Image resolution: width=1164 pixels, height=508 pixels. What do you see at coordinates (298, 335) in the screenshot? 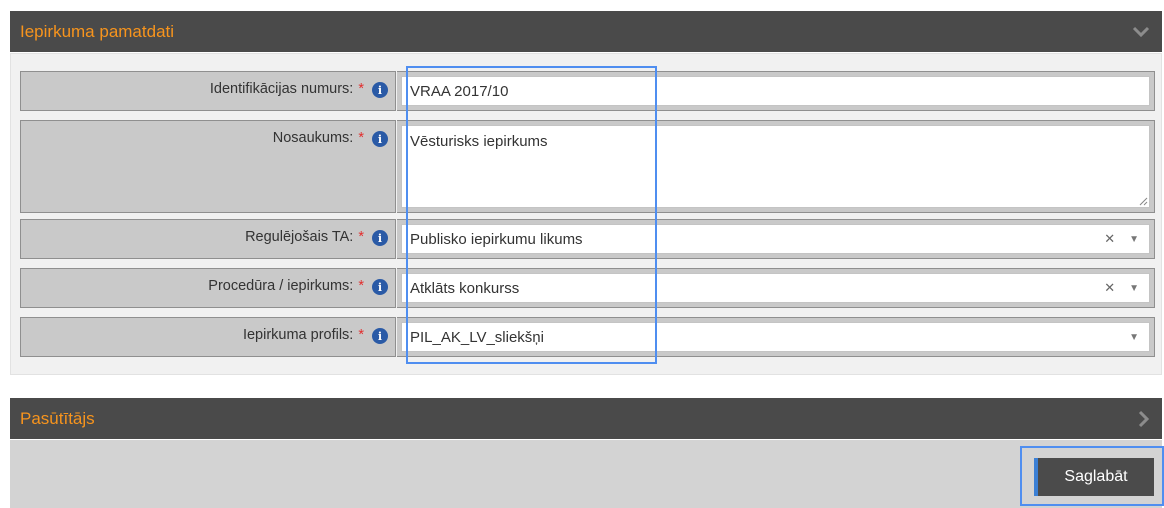
I see `field-label: Iepirkuma profils:` at bounding box center [298, 335].